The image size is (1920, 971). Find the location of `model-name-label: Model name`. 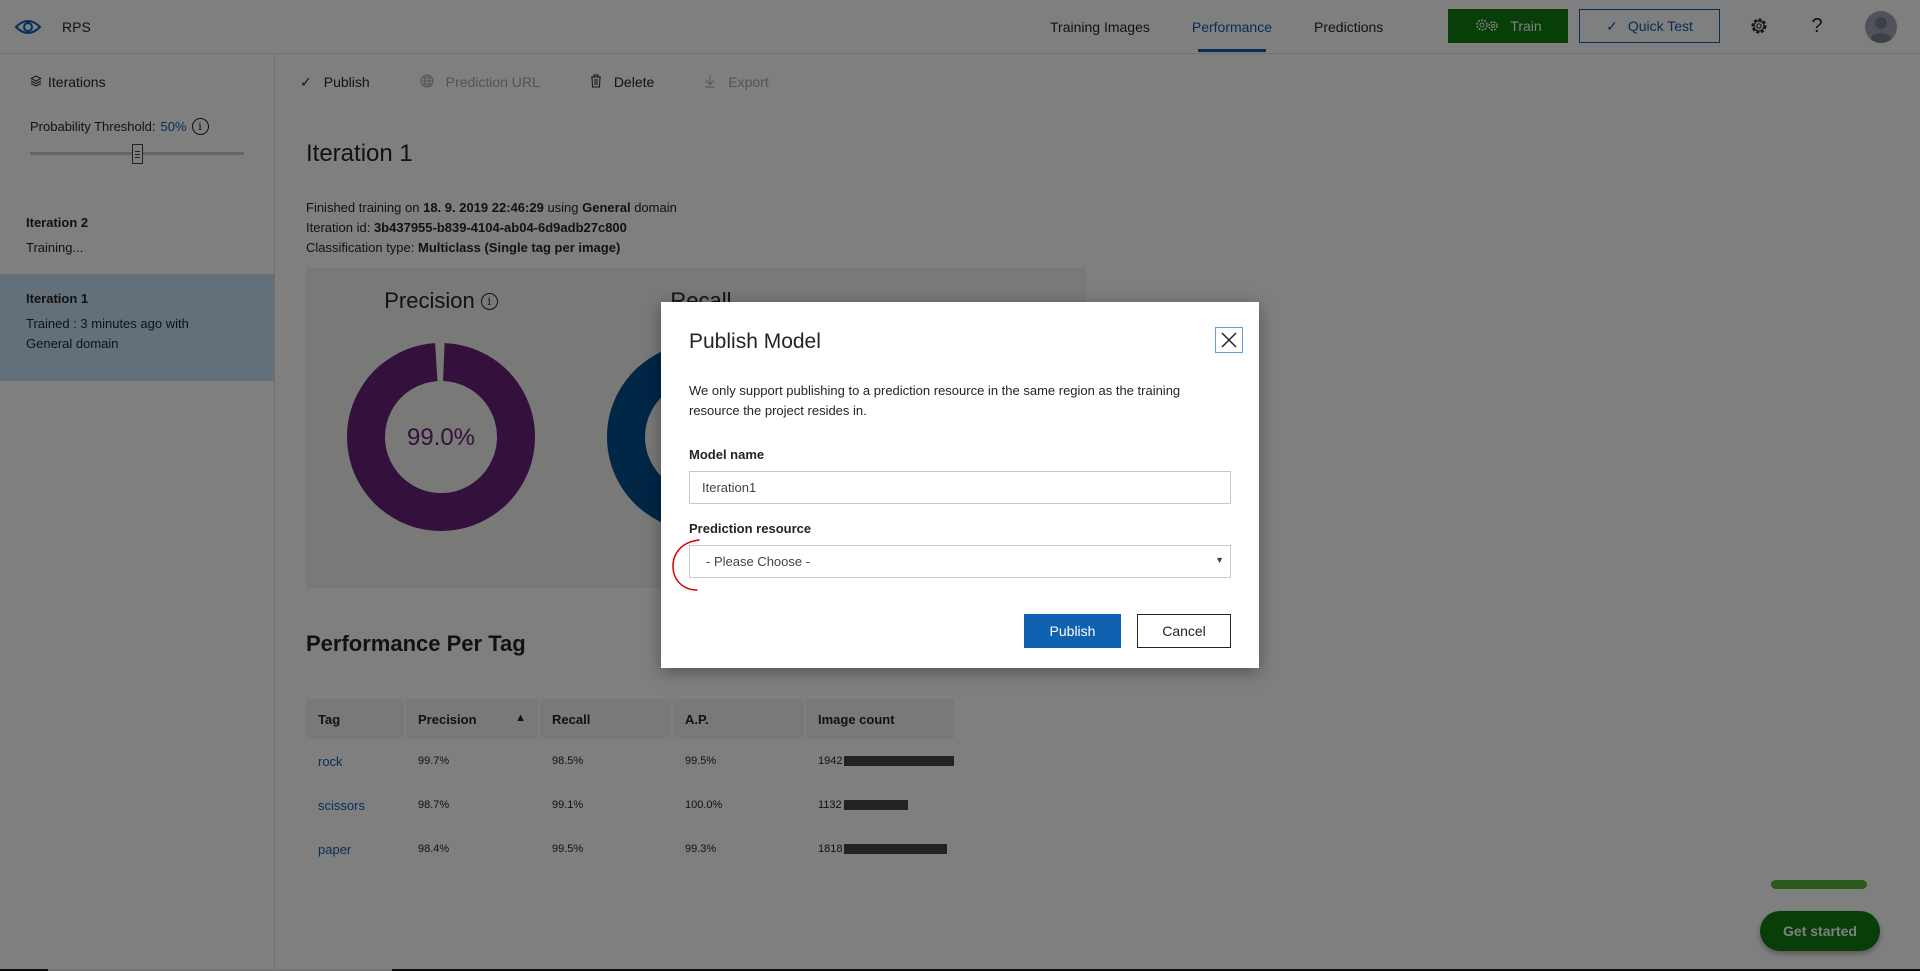

model-name-label: Model name is located at coordinates (727, 454).